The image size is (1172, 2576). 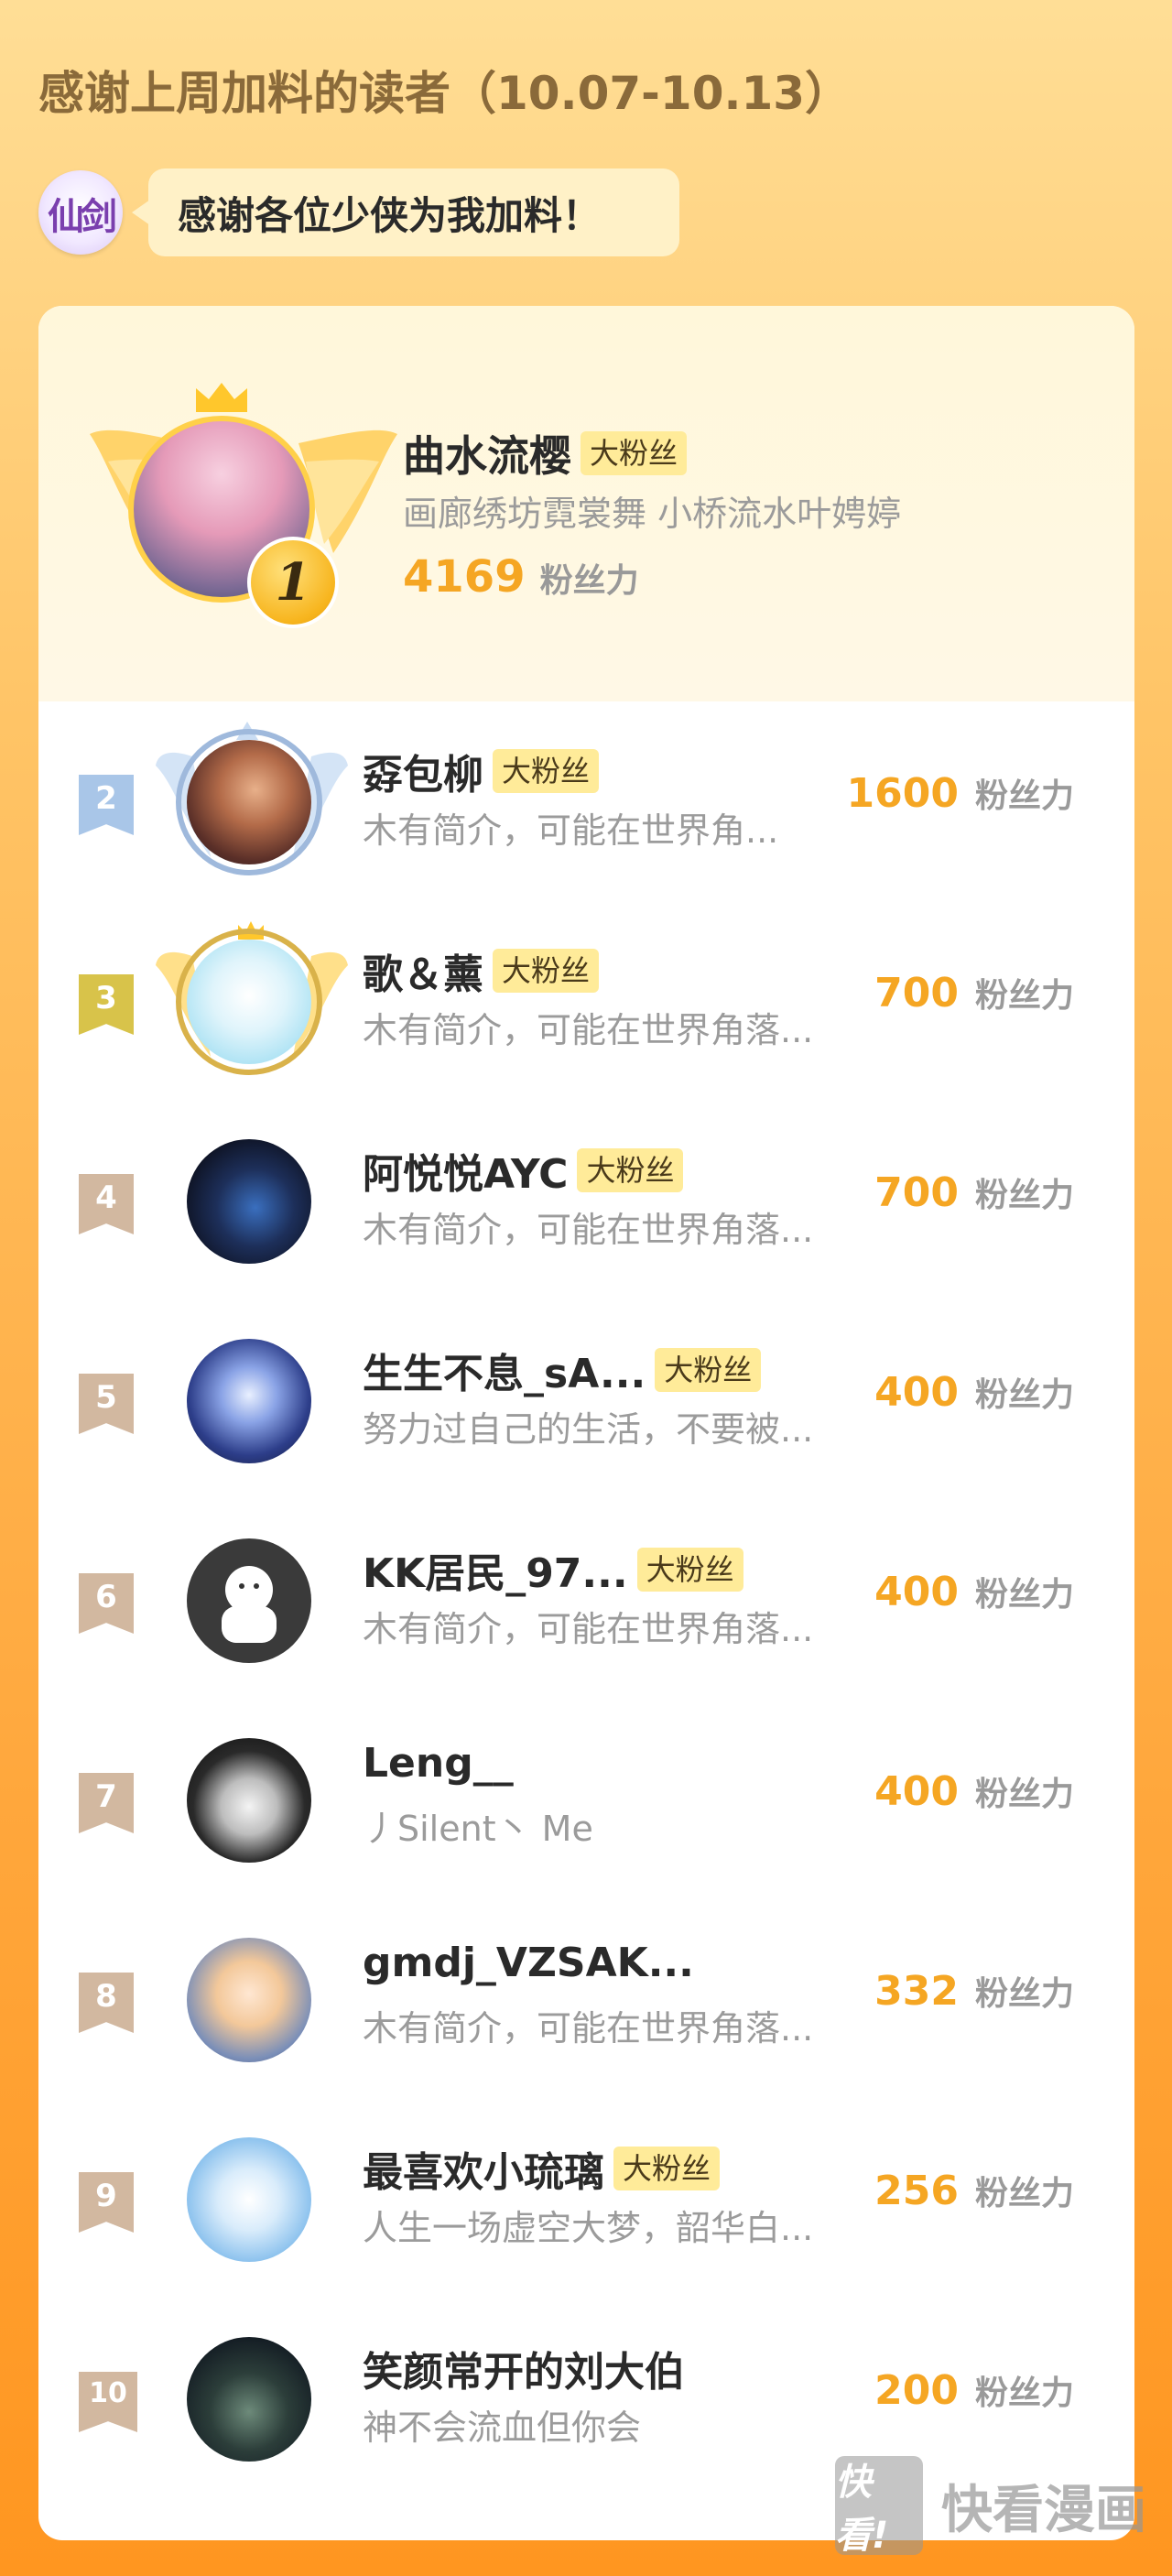 I want to click on fan-name-row: 阿悦悦AYC 大粉丝, so click(x=524, y=1170).